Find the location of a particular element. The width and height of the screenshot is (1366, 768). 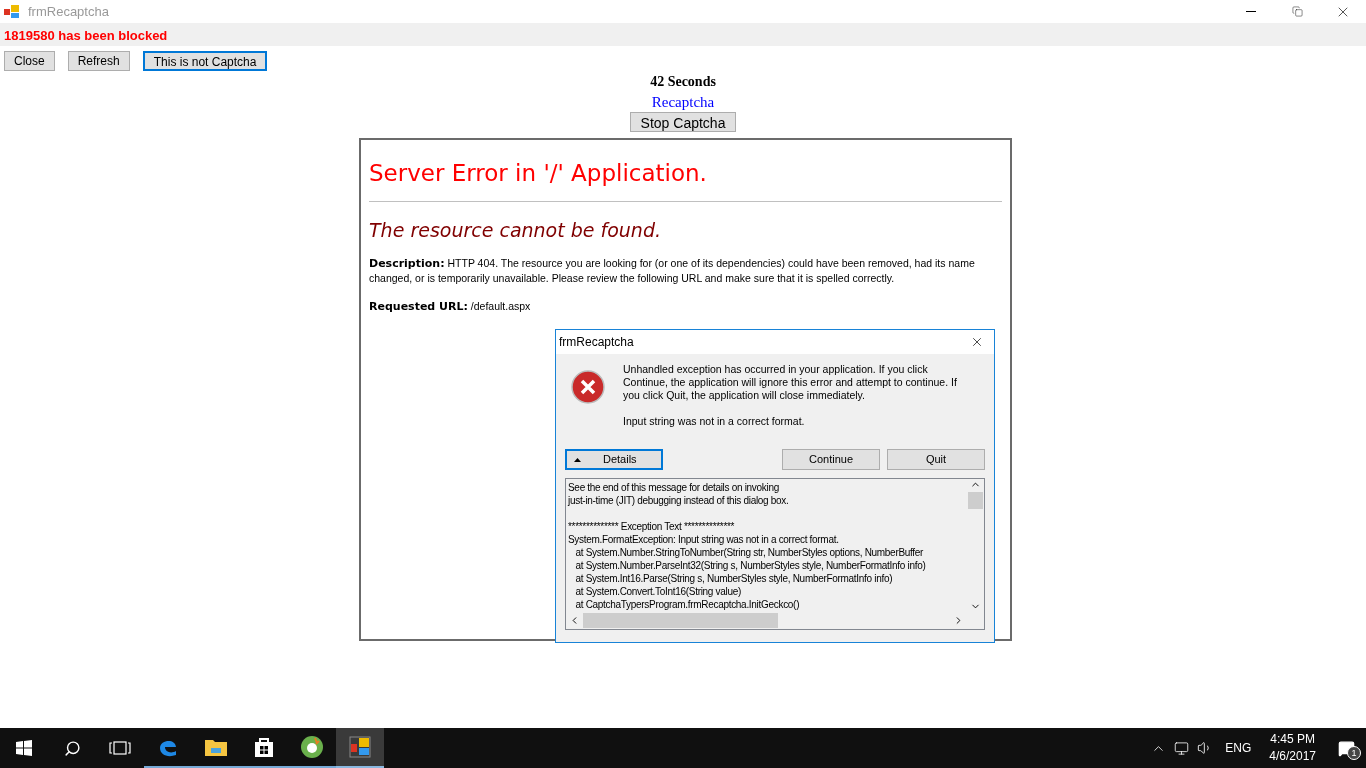

notification-badge: 1 is located at coordinates (1354, 753).